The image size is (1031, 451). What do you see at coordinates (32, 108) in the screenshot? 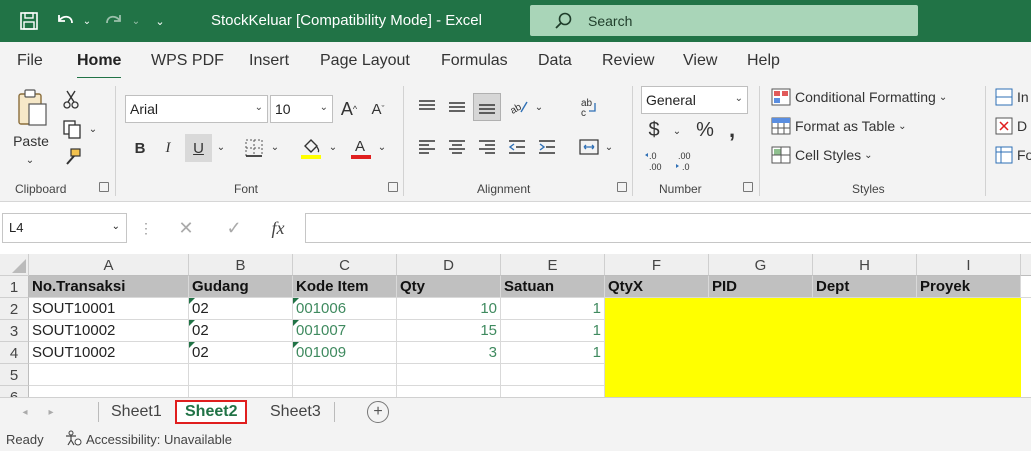
I see `paste-icon` at bounding box center [32, 108].